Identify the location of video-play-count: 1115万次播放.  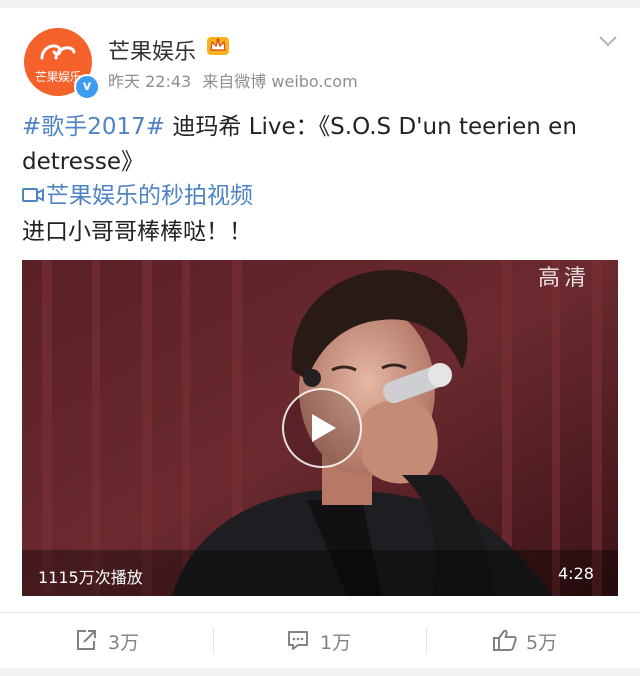
(90, 577).